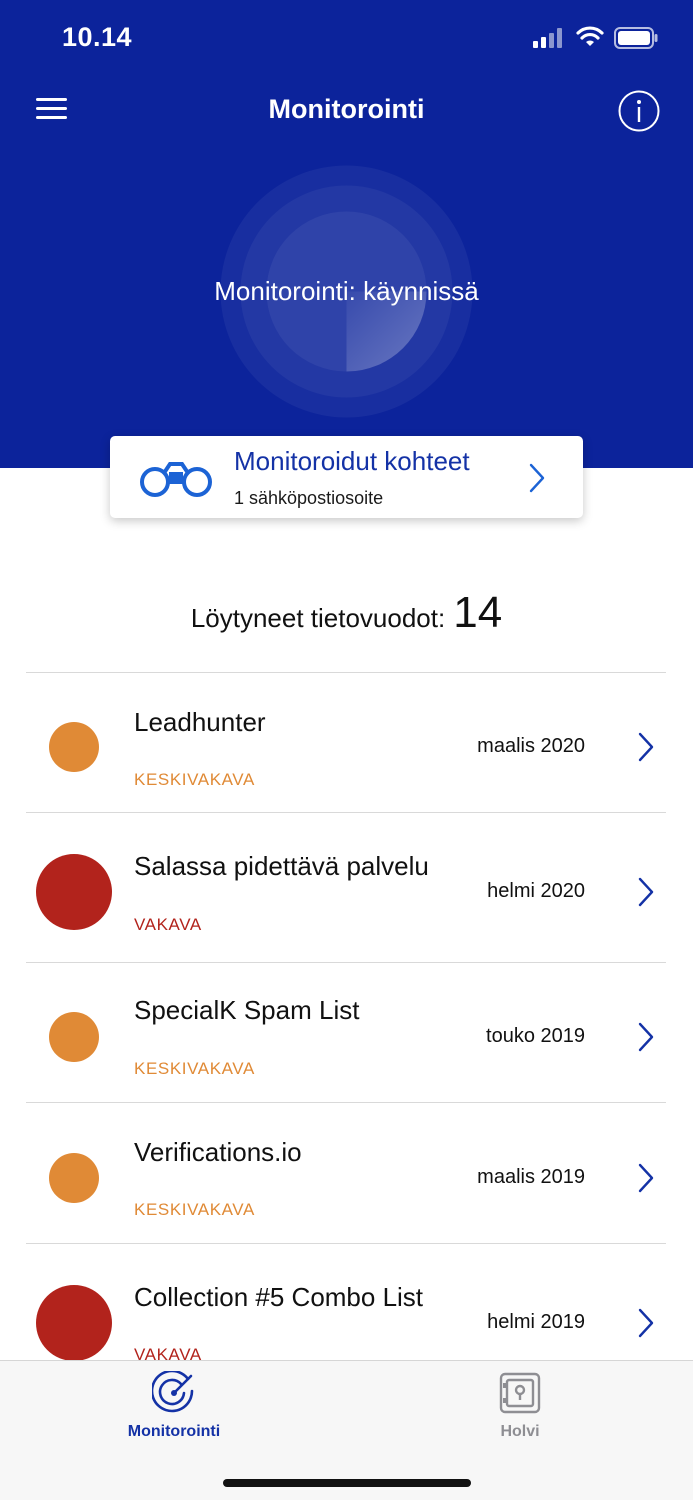 The image size is (693, 1500). What do you see at coordinates (531, 746) in the screenshot?
I see `breach-date: maalis 2020` at bounding box center [531, 746].